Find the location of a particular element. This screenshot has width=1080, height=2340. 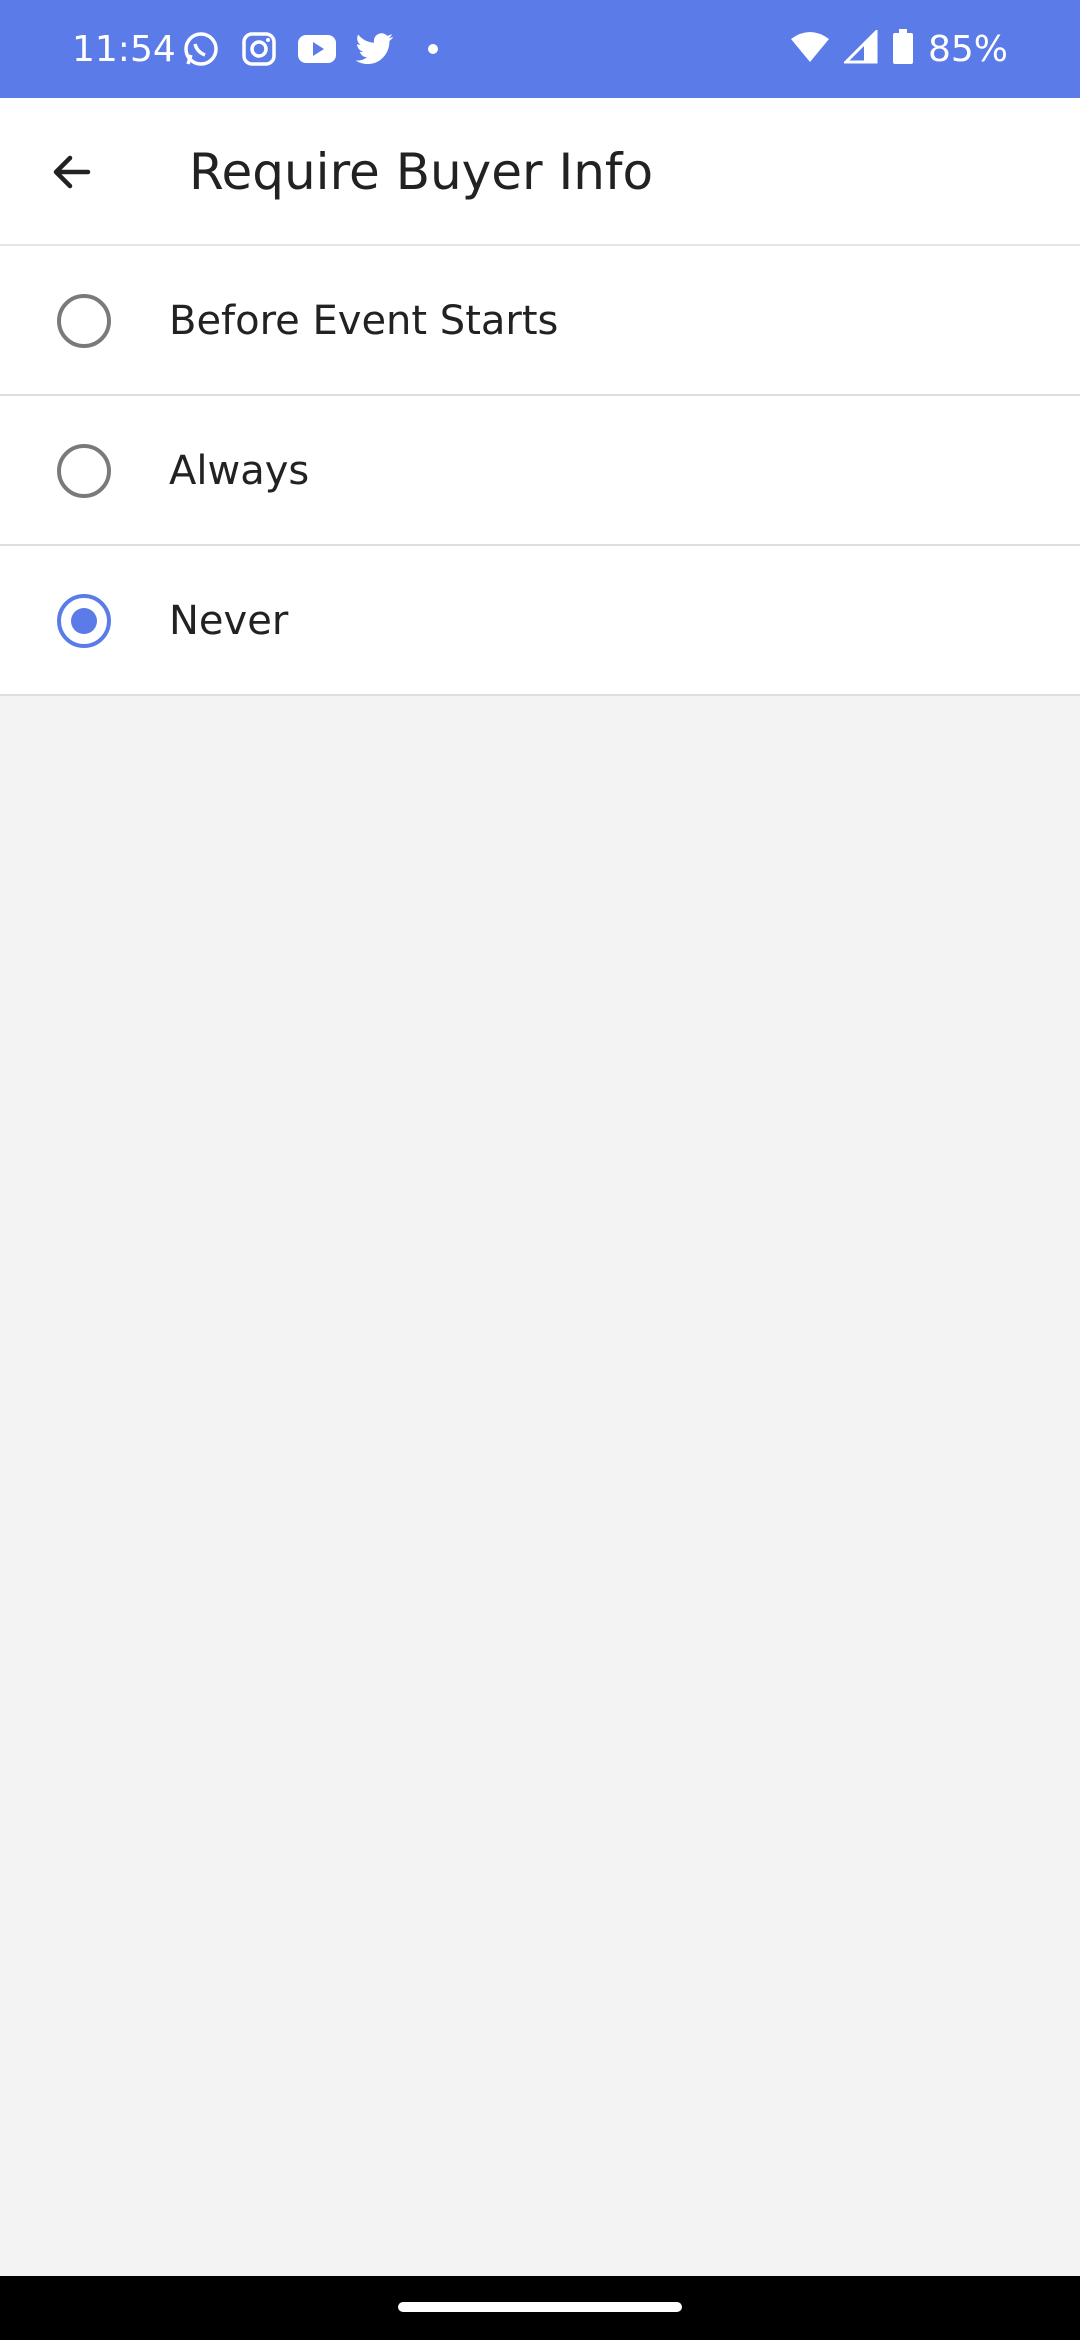

twitter-icon is located at coordinates (375, 49).